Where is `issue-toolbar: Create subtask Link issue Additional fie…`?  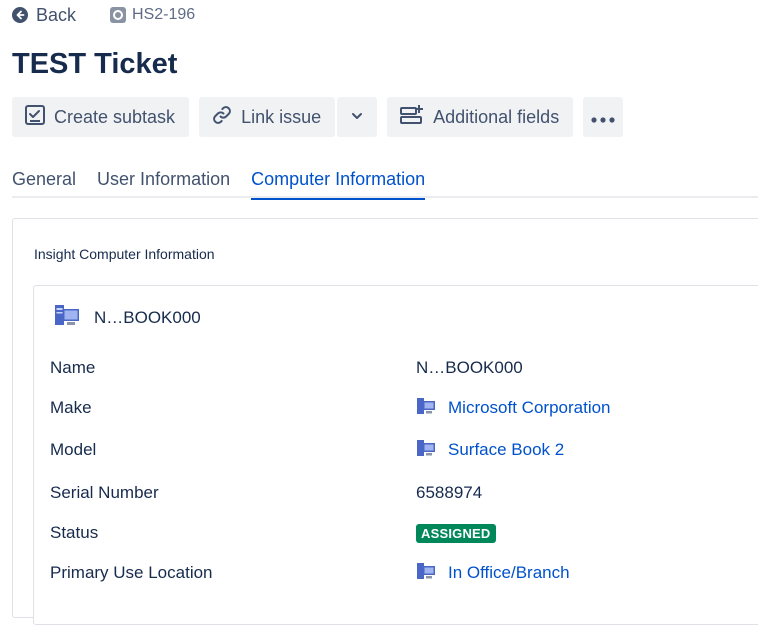
issue-toolbar: Create subtask Link issue Additional fie… is located at coordinates (318, 117).